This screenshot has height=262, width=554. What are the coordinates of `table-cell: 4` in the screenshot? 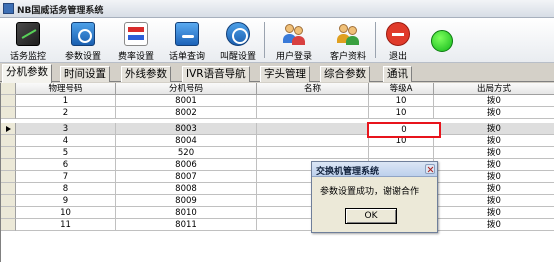 It's located at (66, 141).